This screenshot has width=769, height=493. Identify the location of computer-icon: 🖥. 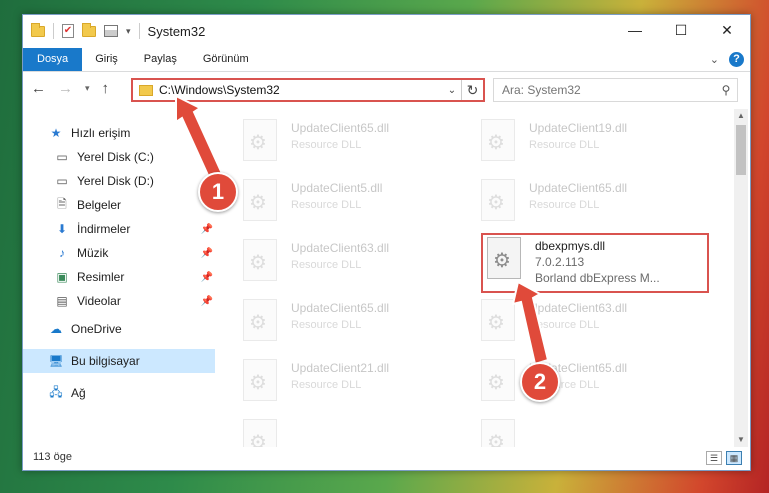
(56, 361).